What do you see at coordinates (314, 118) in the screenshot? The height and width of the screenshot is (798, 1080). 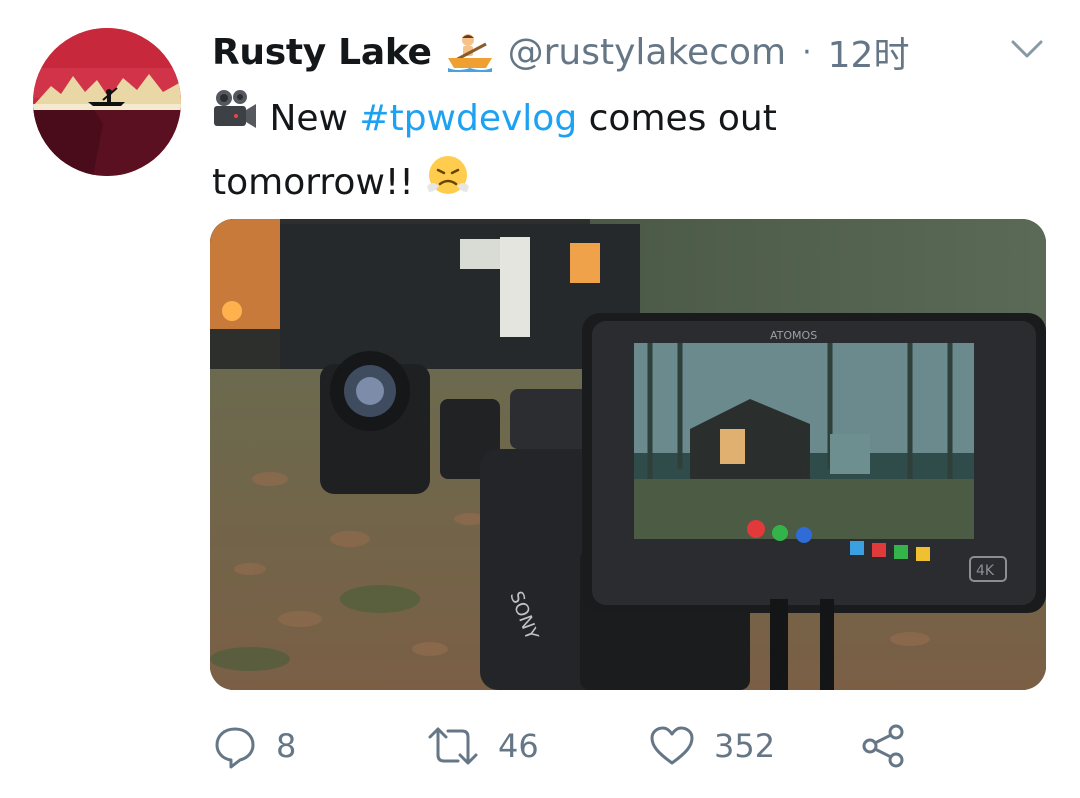 I see `tweet-text-before: New` at bounding box center [314, 118].